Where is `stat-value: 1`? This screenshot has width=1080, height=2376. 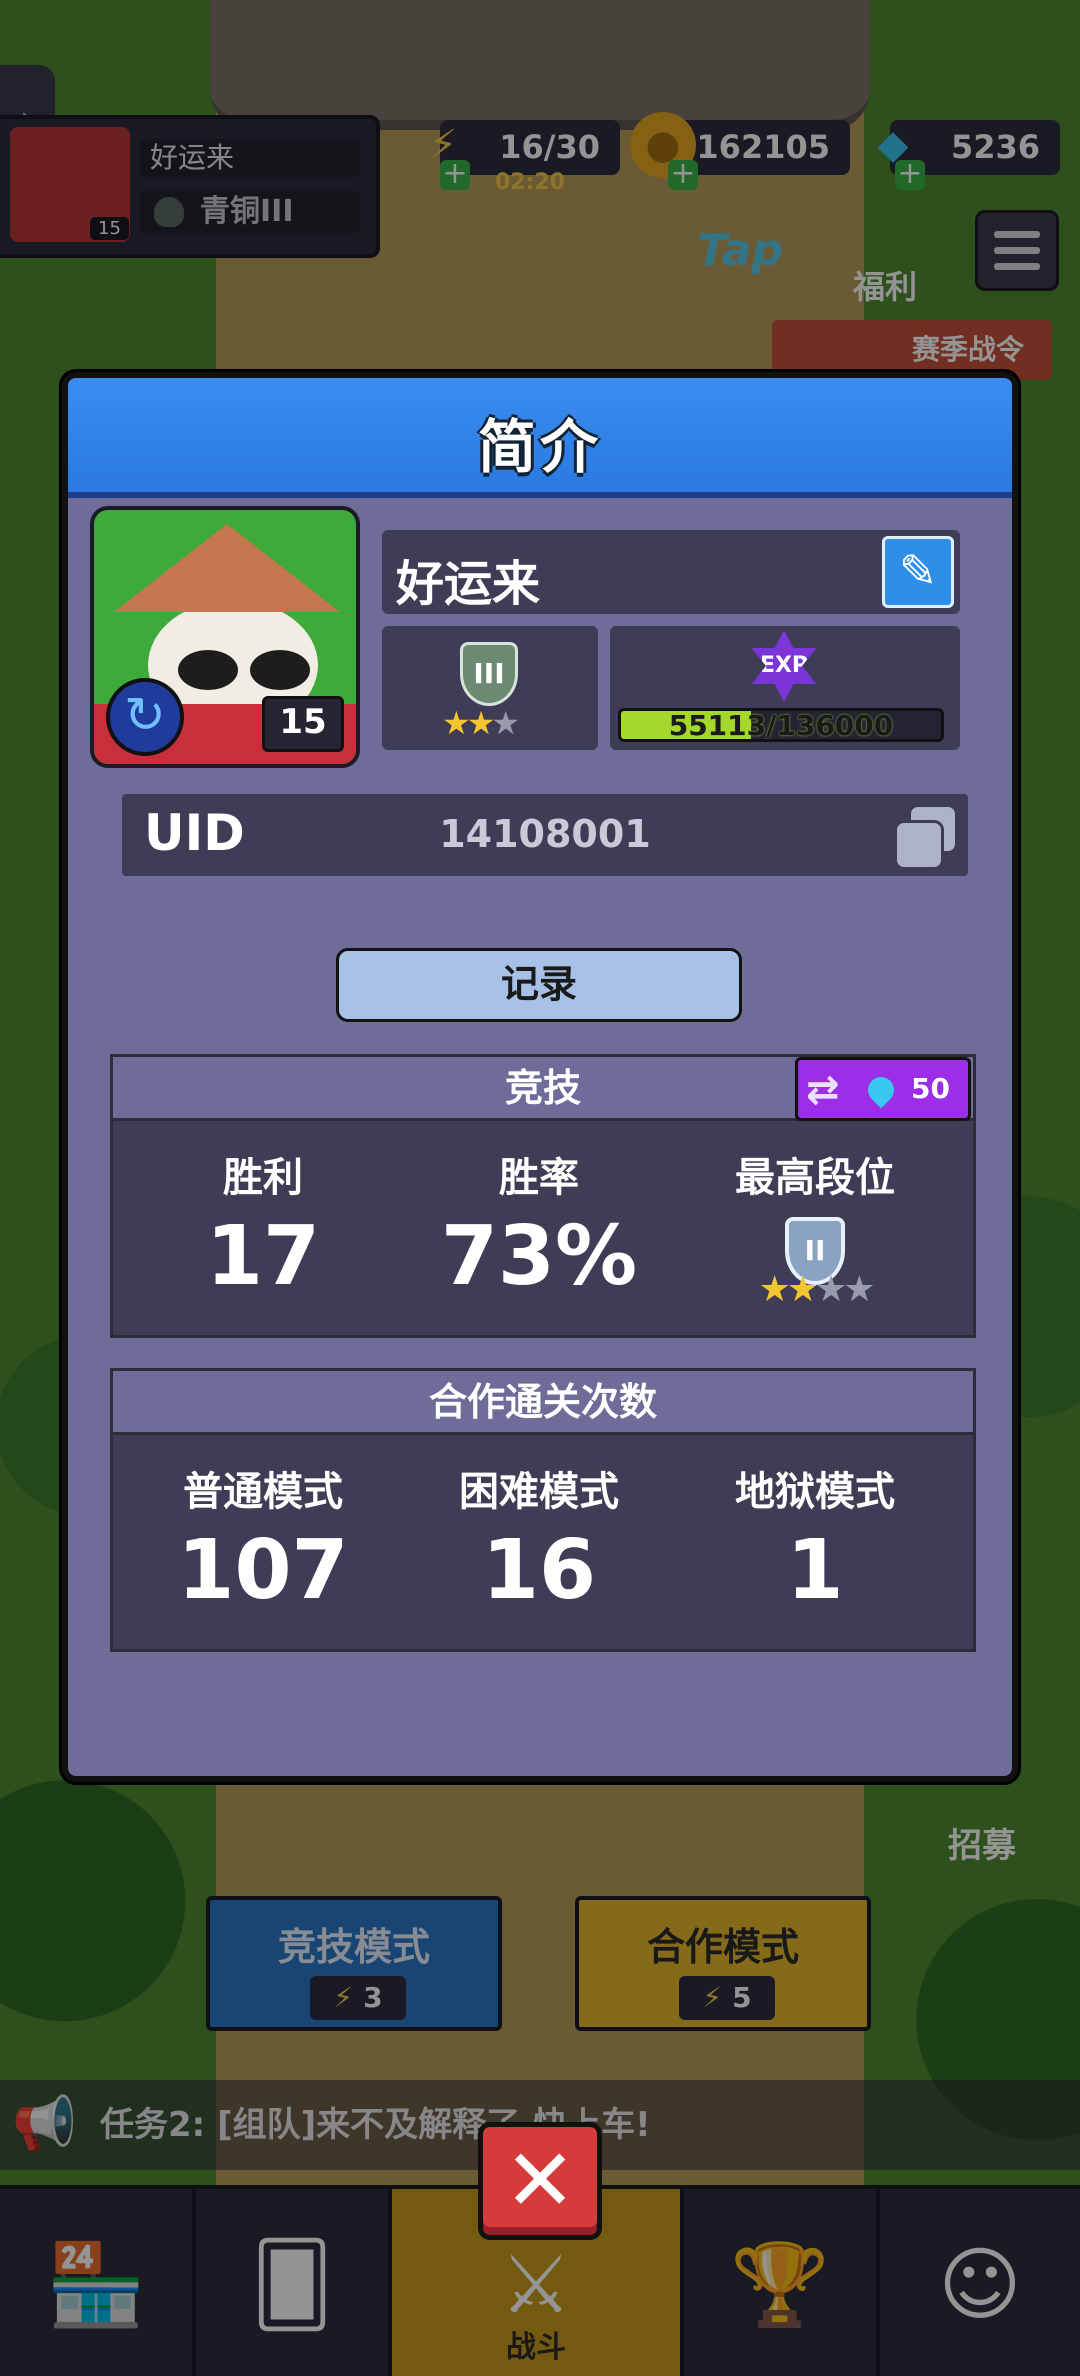 stat-value: 1 is located at coordinates (815, 1570).